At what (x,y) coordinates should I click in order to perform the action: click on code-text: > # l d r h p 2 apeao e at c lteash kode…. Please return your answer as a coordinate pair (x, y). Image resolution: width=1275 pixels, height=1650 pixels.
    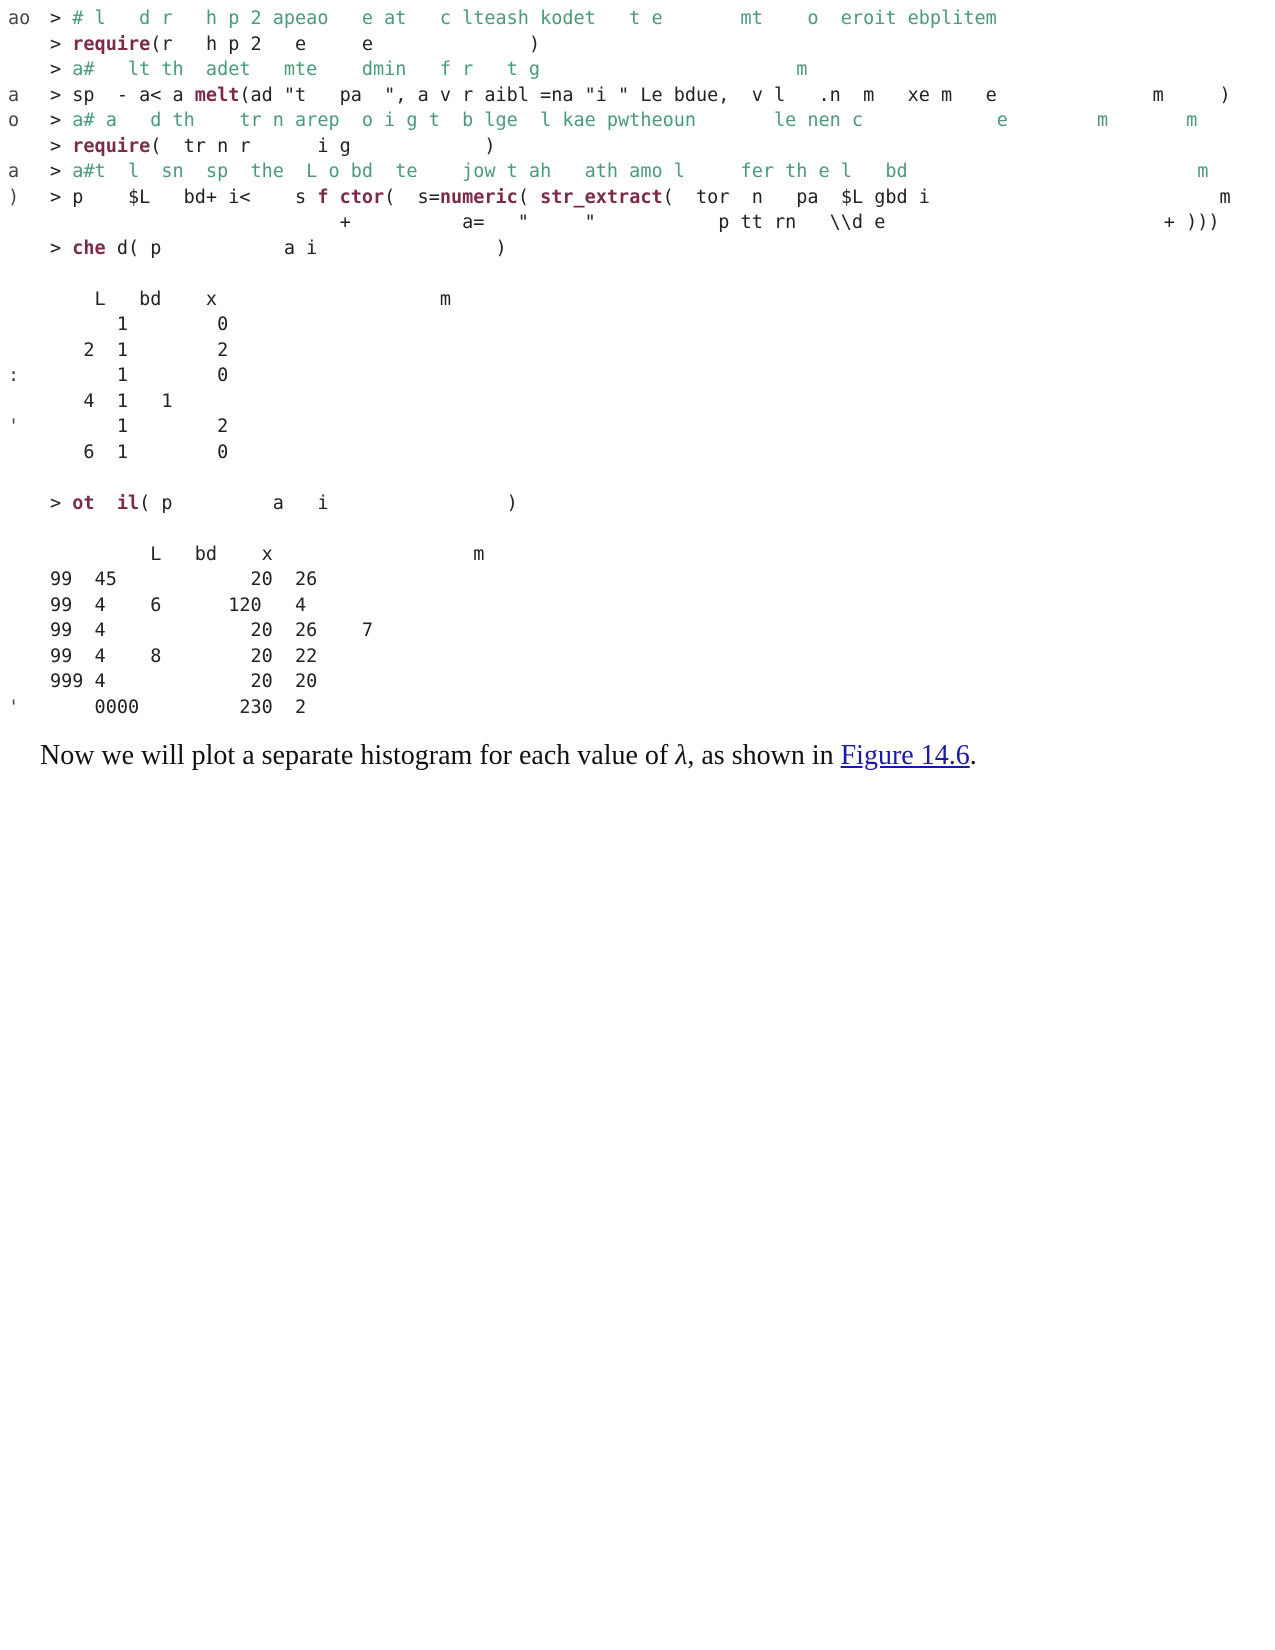
    Looking at the image, I should click on (523, 18).